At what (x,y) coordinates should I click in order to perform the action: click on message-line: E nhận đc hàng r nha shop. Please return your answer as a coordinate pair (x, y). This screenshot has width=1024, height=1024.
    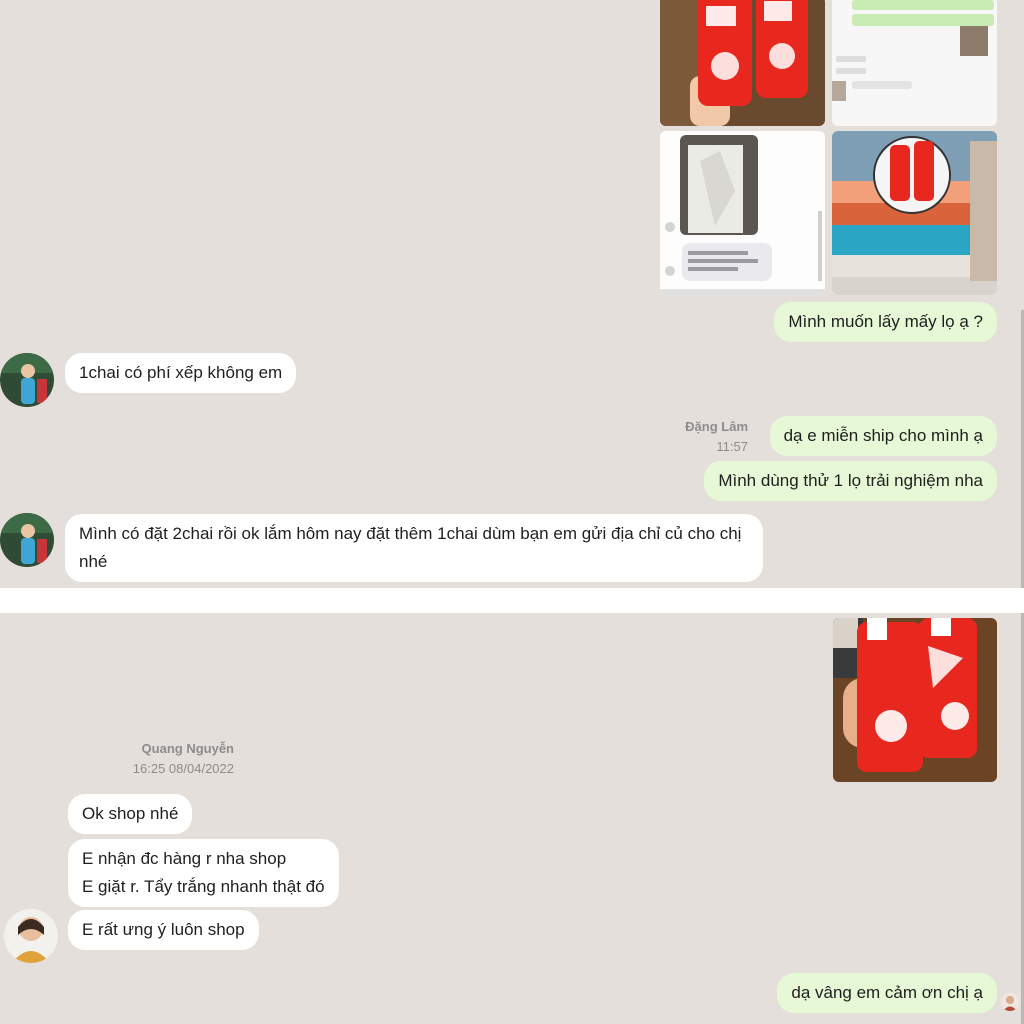
    Looking at the image, I should click on (184, 858).